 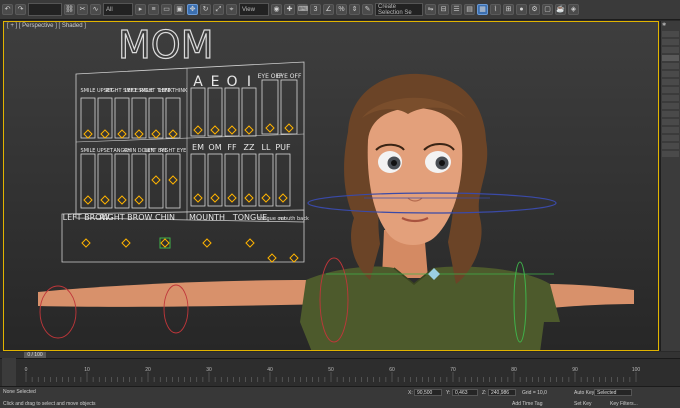 I want to click on key-mode-dropdown: Selected, so click(x=613, y=392).